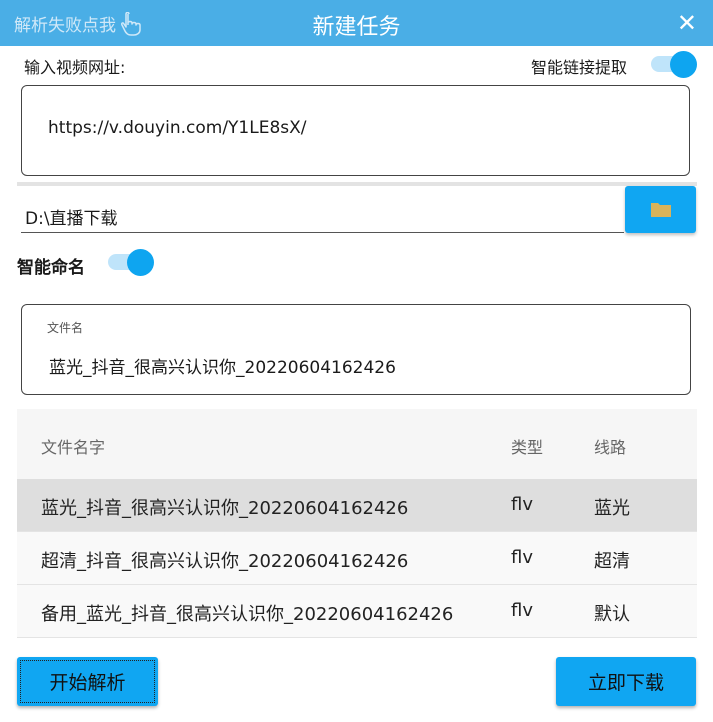  What do you see at coordinates (527, 447) in the screenshot?
I see `column-header-type: 类型` at bounding box center [527, 447].